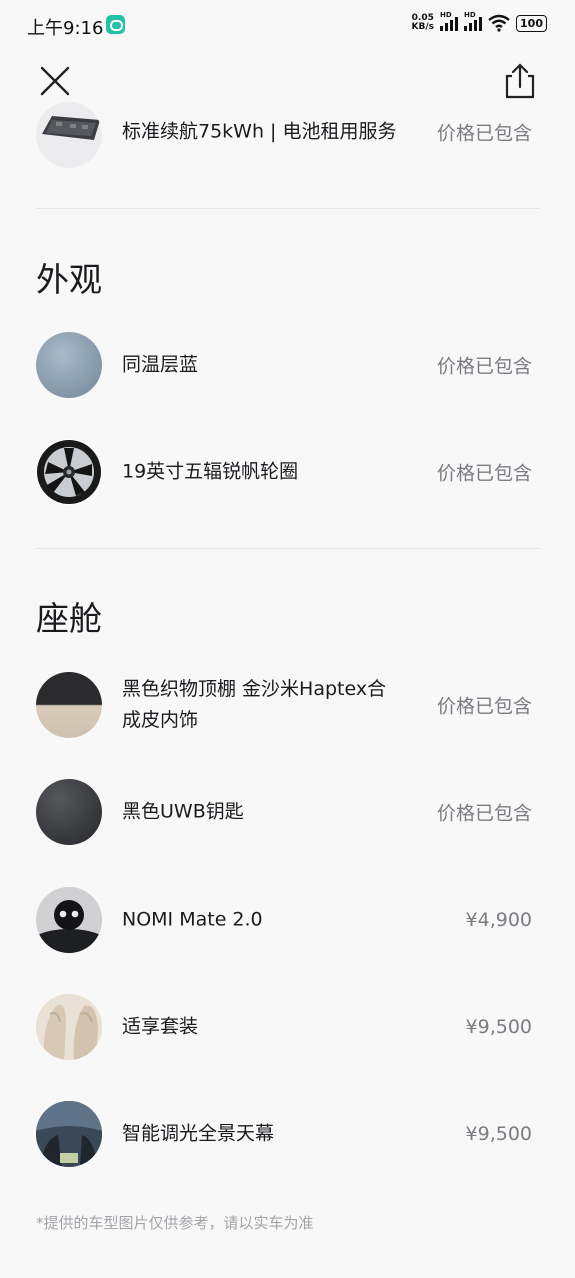 The height and width of the screenshot is (1278, 575). I want to click on color-swatch, so click(69, 365).